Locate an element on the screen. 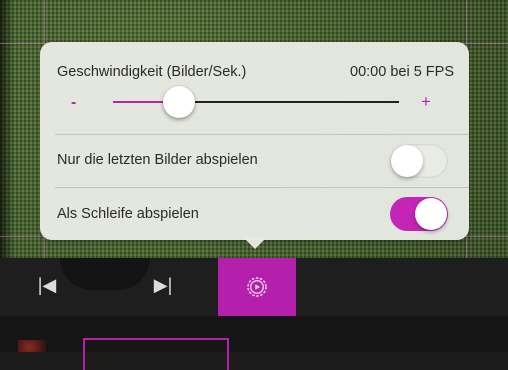  last-frames-toggle is located at coordinates (419, 161).